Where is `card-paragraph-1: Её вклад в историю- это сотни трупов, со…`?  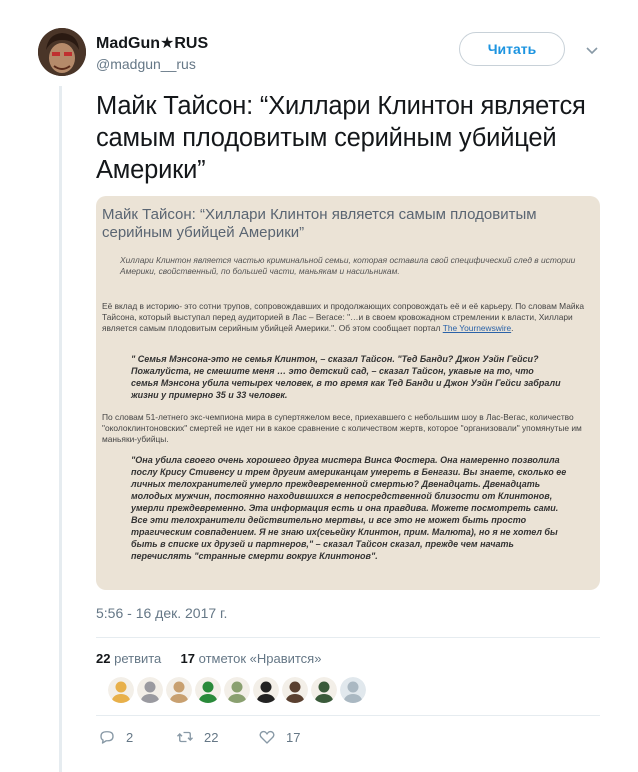 card-paragraph-1: Её вклад в историю- это сотни трупов, со… is located at coordinates (343, 317).